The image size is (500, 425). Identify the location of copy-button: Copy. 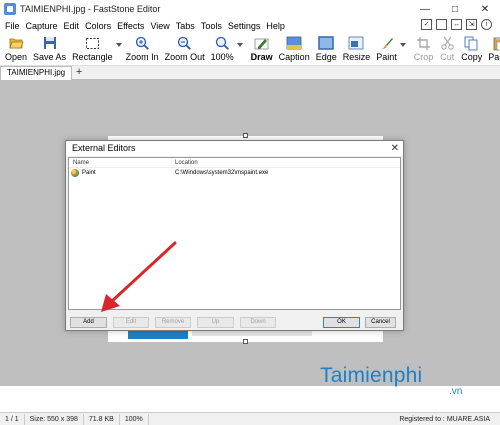
(471, 49).